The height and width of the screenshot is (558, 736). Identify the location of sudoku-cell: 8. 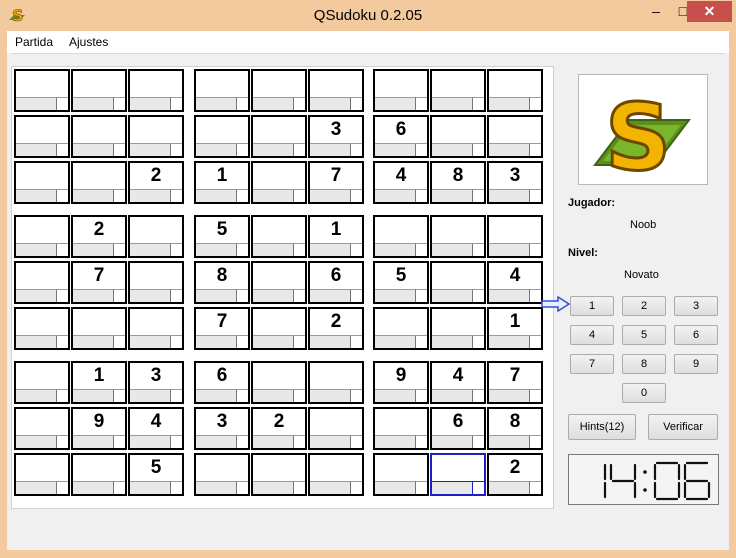
(458, 182).